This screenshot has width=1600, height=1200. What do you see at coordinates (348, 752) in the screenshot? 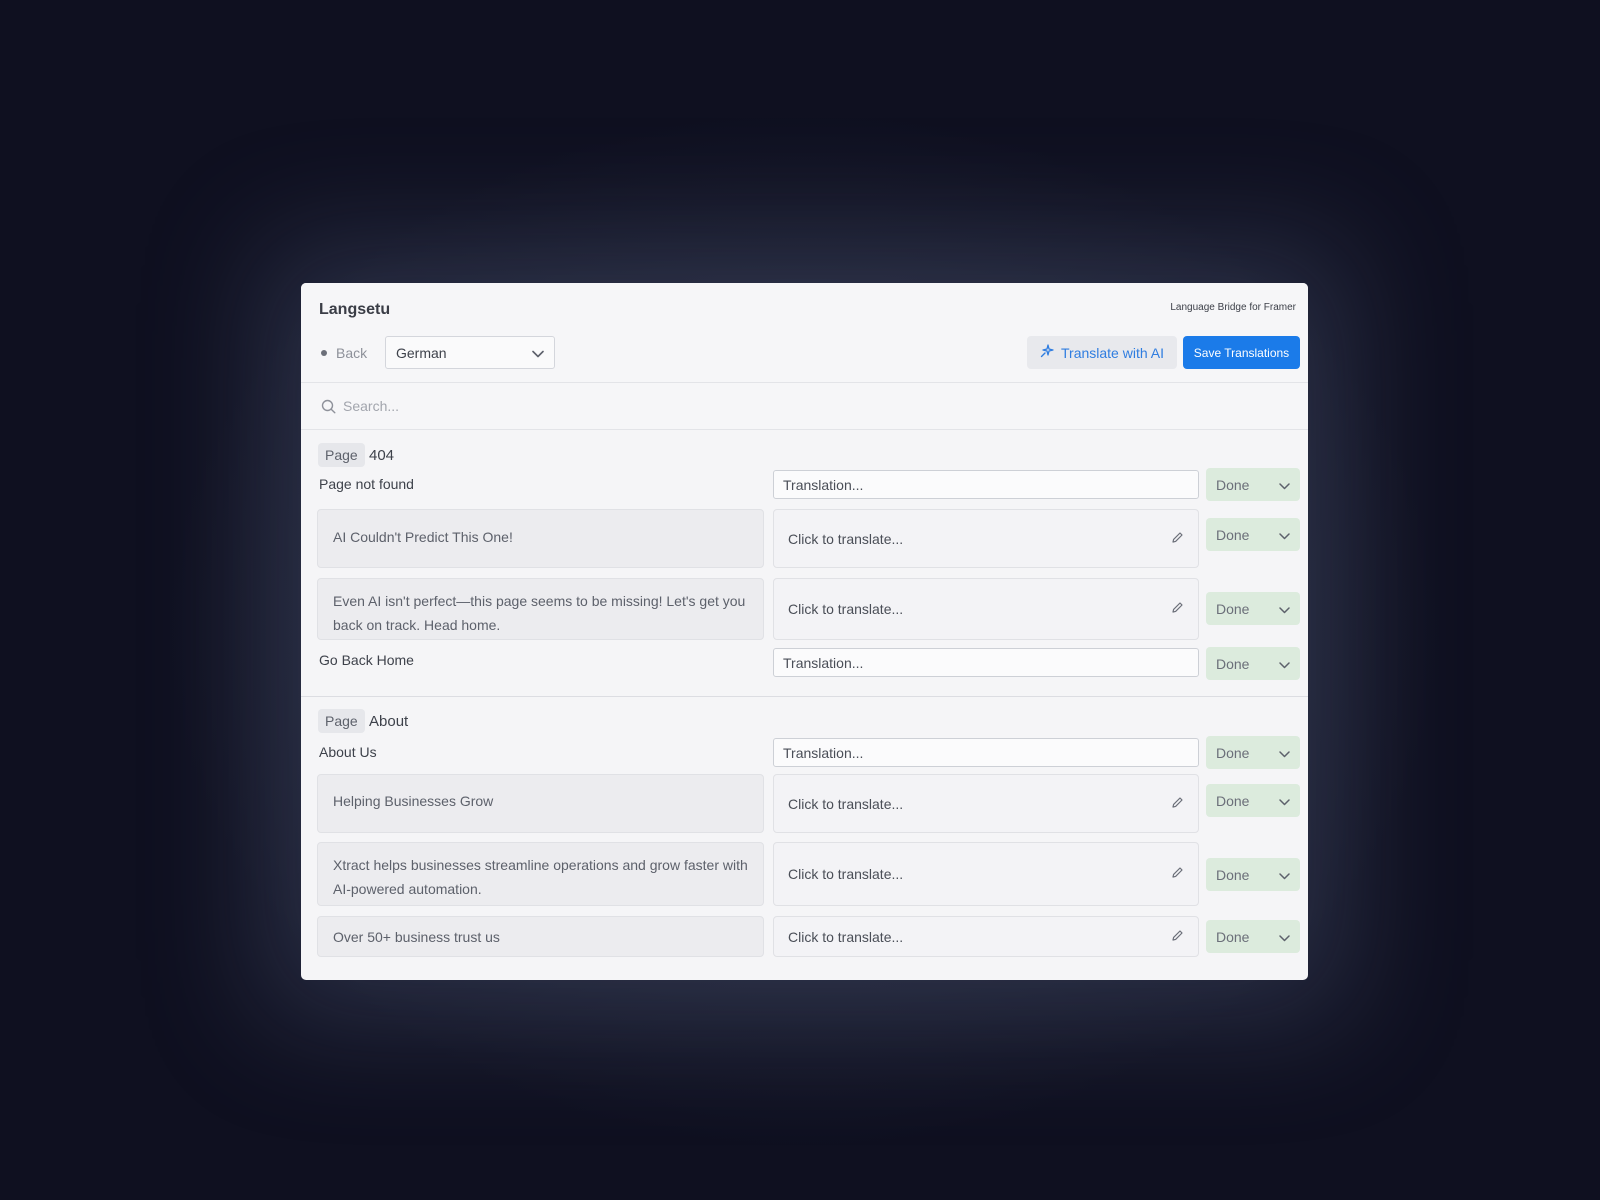
I see `source-text: About Us` at bounding box center [348, 752].